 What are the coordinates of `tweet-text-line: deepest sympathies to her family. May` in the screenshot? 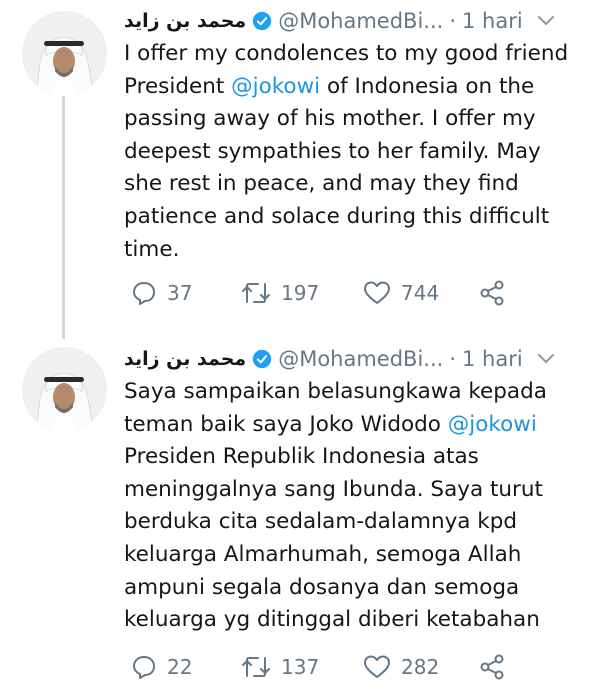 It's located at (332, 151).